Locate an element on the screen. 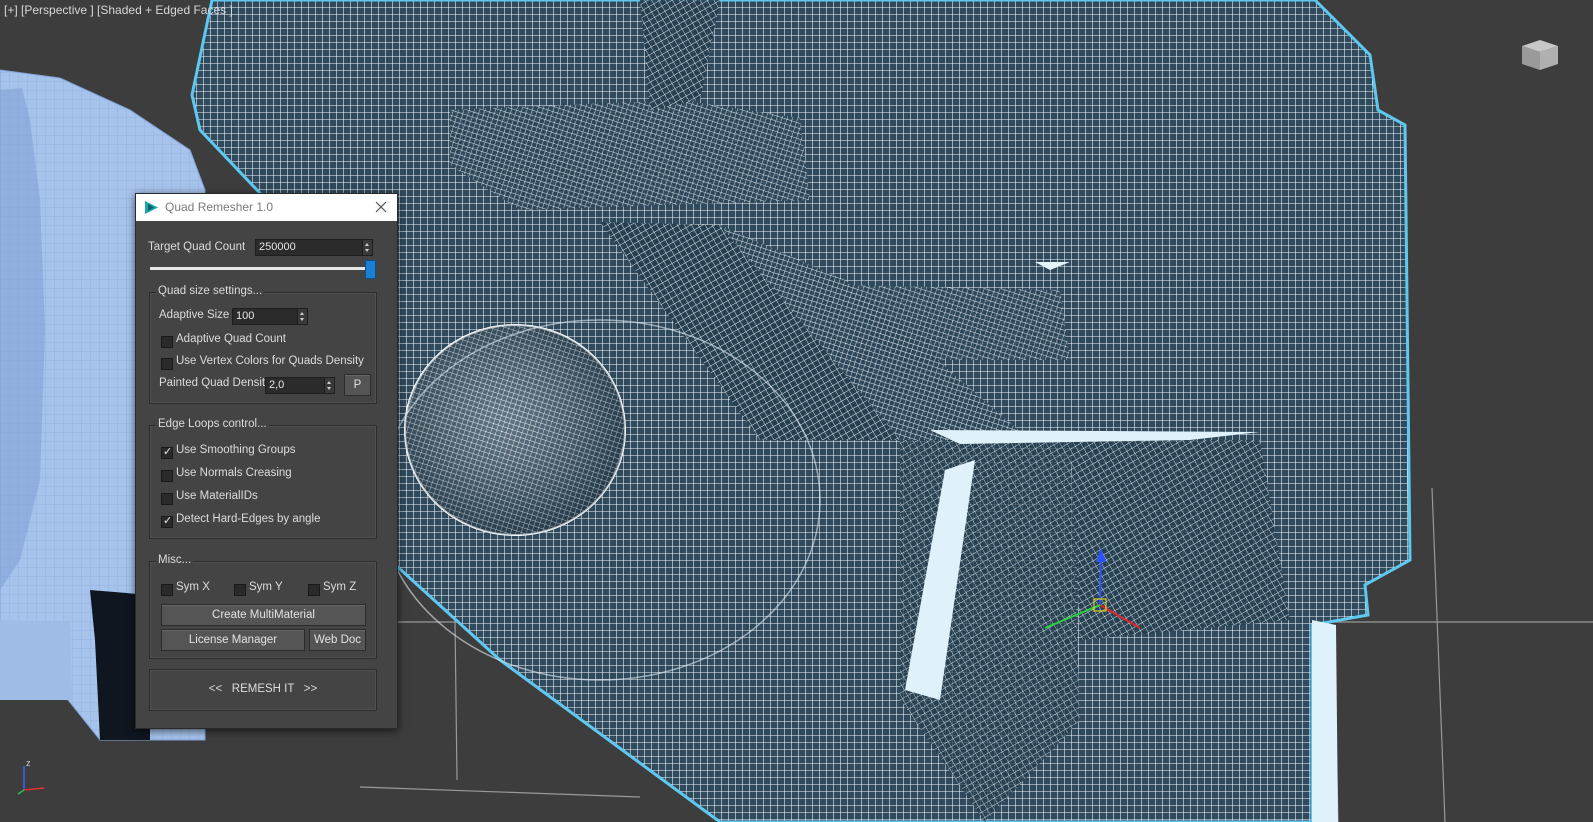  painted-density-value: 2,0 is located at coordinates (277, 385).